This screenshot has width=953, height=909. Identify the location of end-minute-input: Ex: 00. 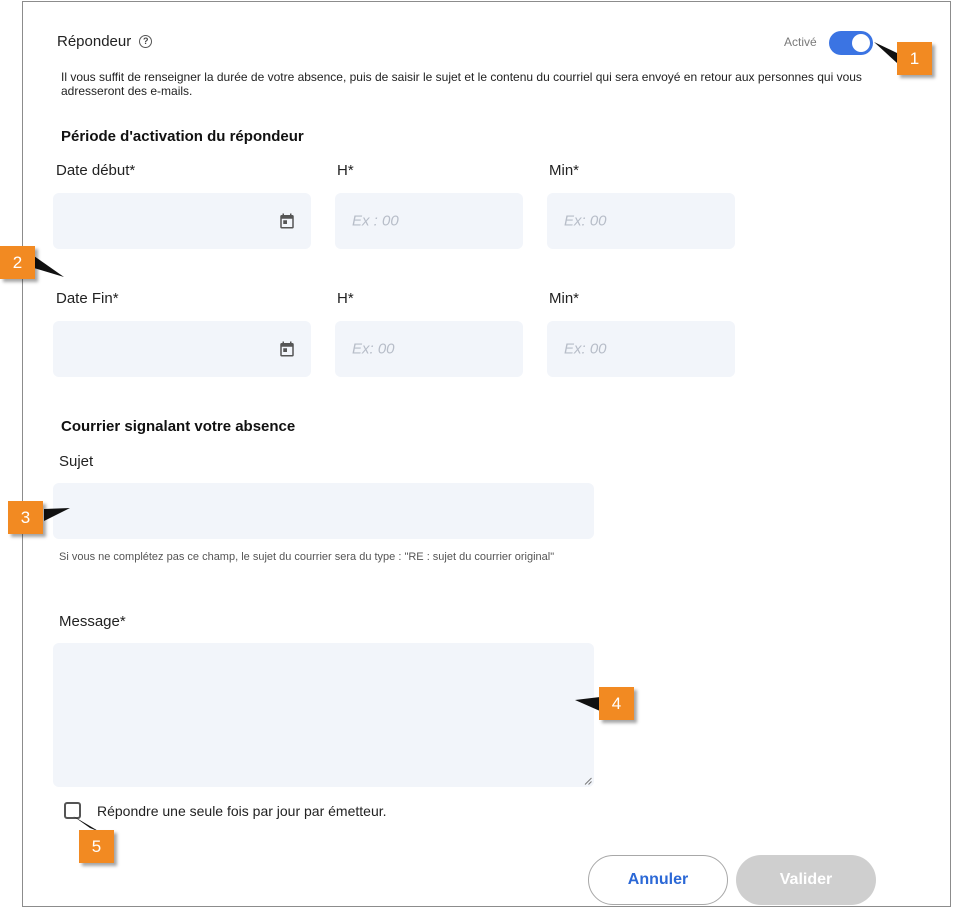
(641, 349).